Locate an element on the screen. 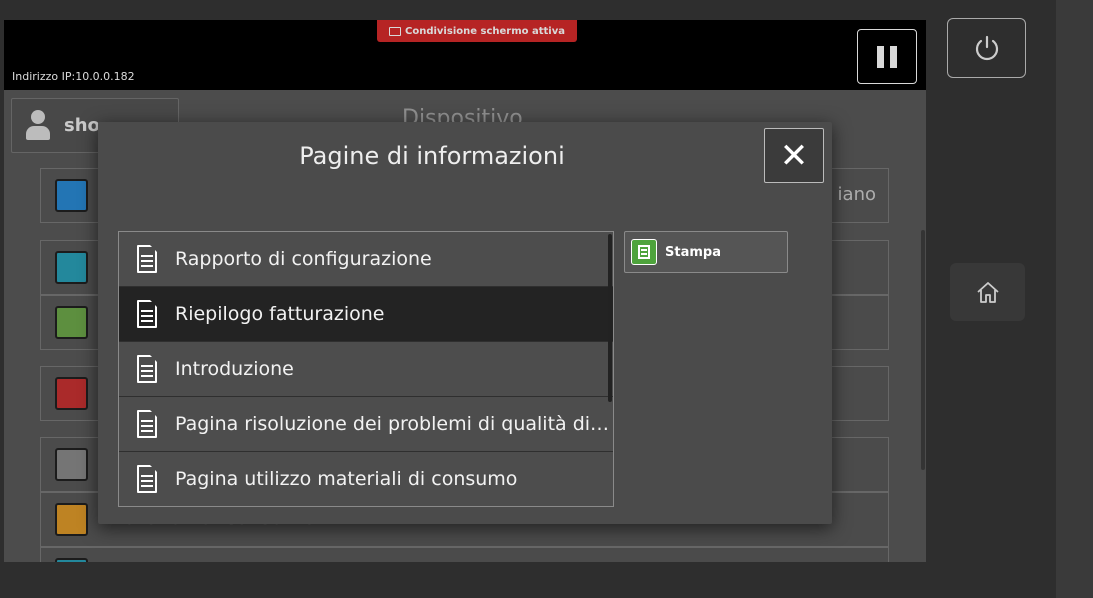 The height and width of the screenshot is (598, 1093). list-item-label: Pagina utilizzo materiali di consumo is located at coordinates (346, 479).